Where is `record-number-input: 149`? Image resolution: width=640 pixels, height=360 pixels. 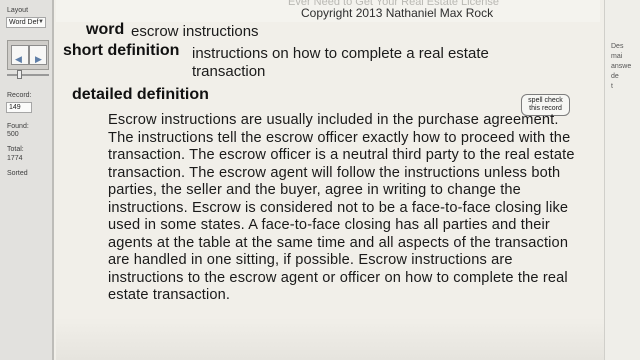 record-number-input: 149 is located at coordinates (19, 107).